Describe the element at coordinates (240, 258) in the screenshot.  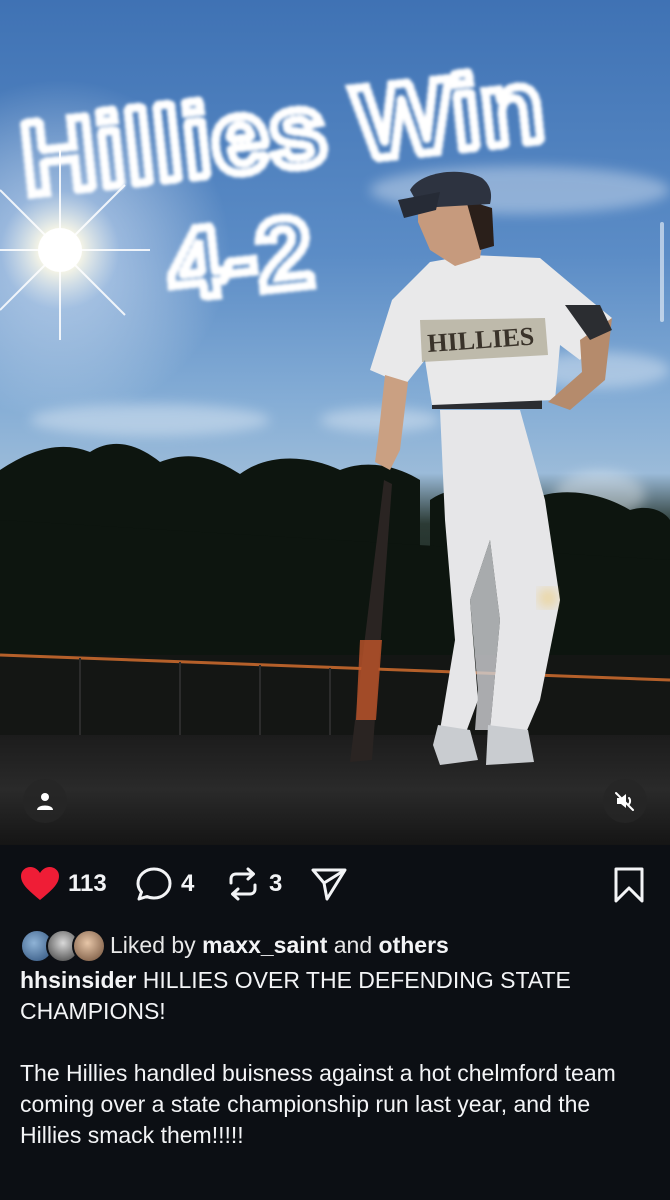
I see `skywriting-line-2: 4-2` at that location.